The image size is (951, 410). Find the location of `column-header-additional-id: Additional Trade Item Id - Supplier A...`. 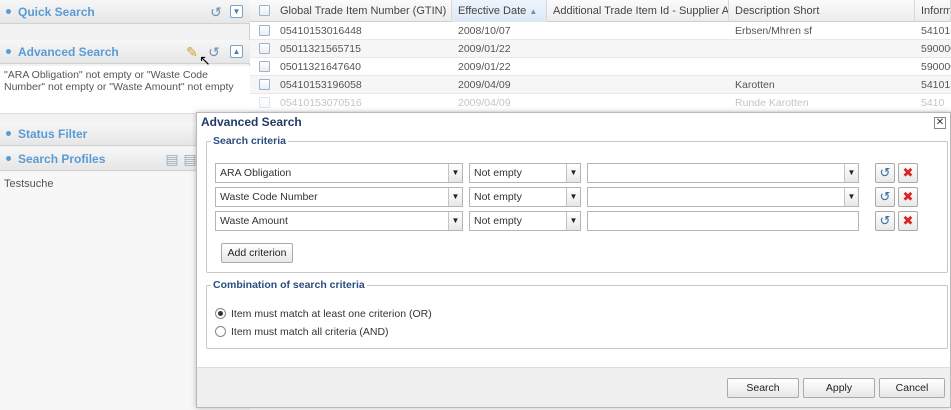

column-header-additional-id: Additional Trade Item Id - Supplier A... is located at coordinates (638, 11).